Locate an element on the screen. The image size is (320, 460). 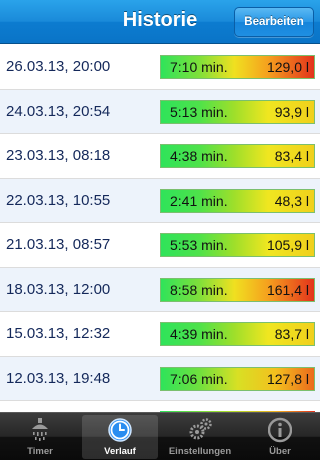
consumption-bar: 4:38 min. 83,4 l is located at coordinates (237, 156).